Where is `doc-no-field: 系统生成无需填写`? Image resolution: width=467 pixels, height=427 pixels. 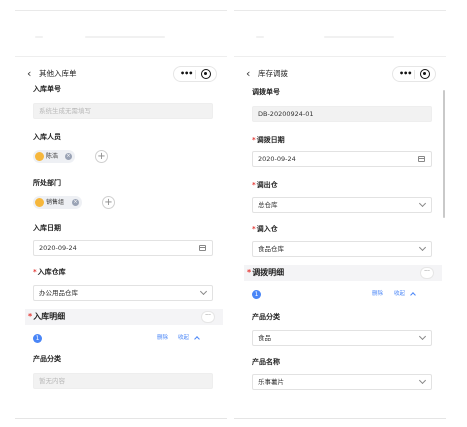 doc-no-field: 系统生成无需填写 is located at coordinates (123, 111).